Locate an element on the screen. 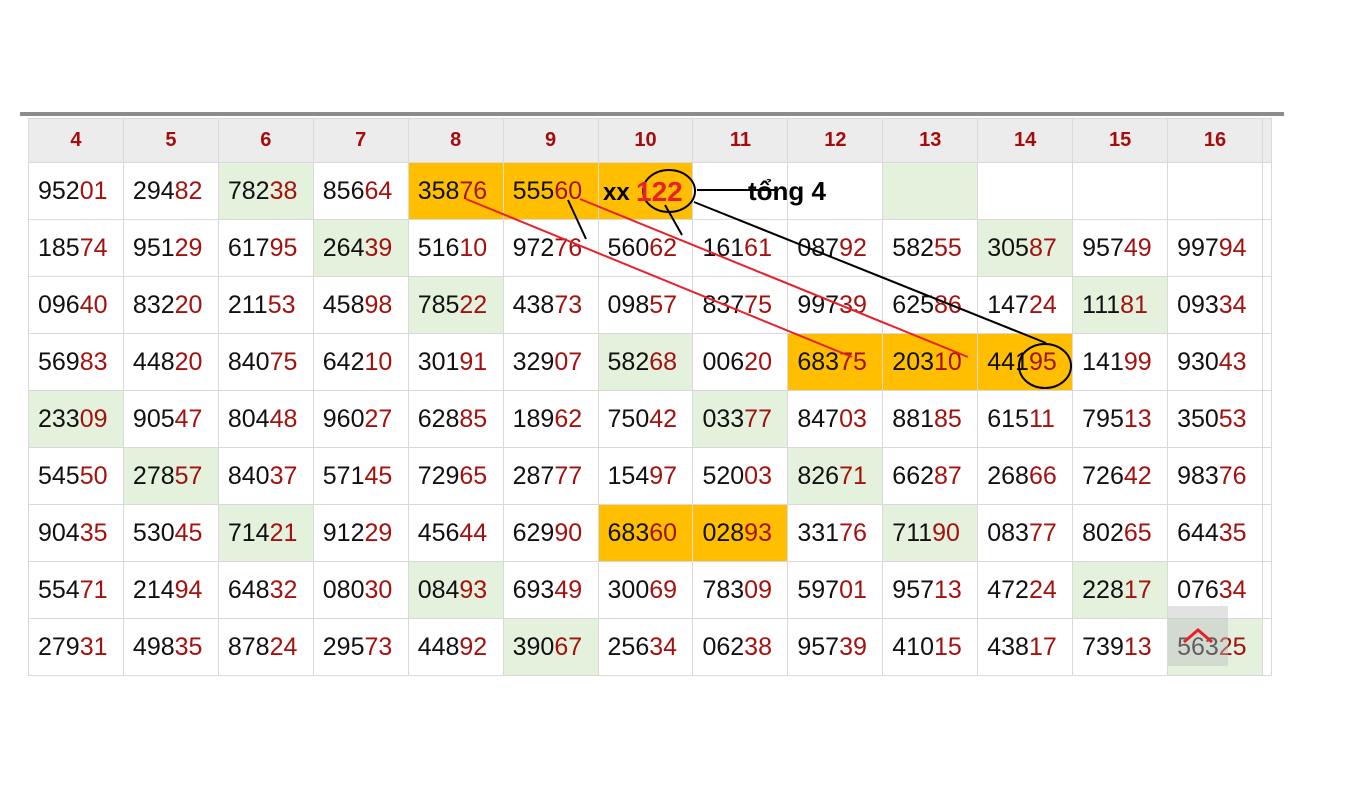 This screenshot has height=810, width=1366. scroll-to-top-button is located at coordinates (1198, 636).